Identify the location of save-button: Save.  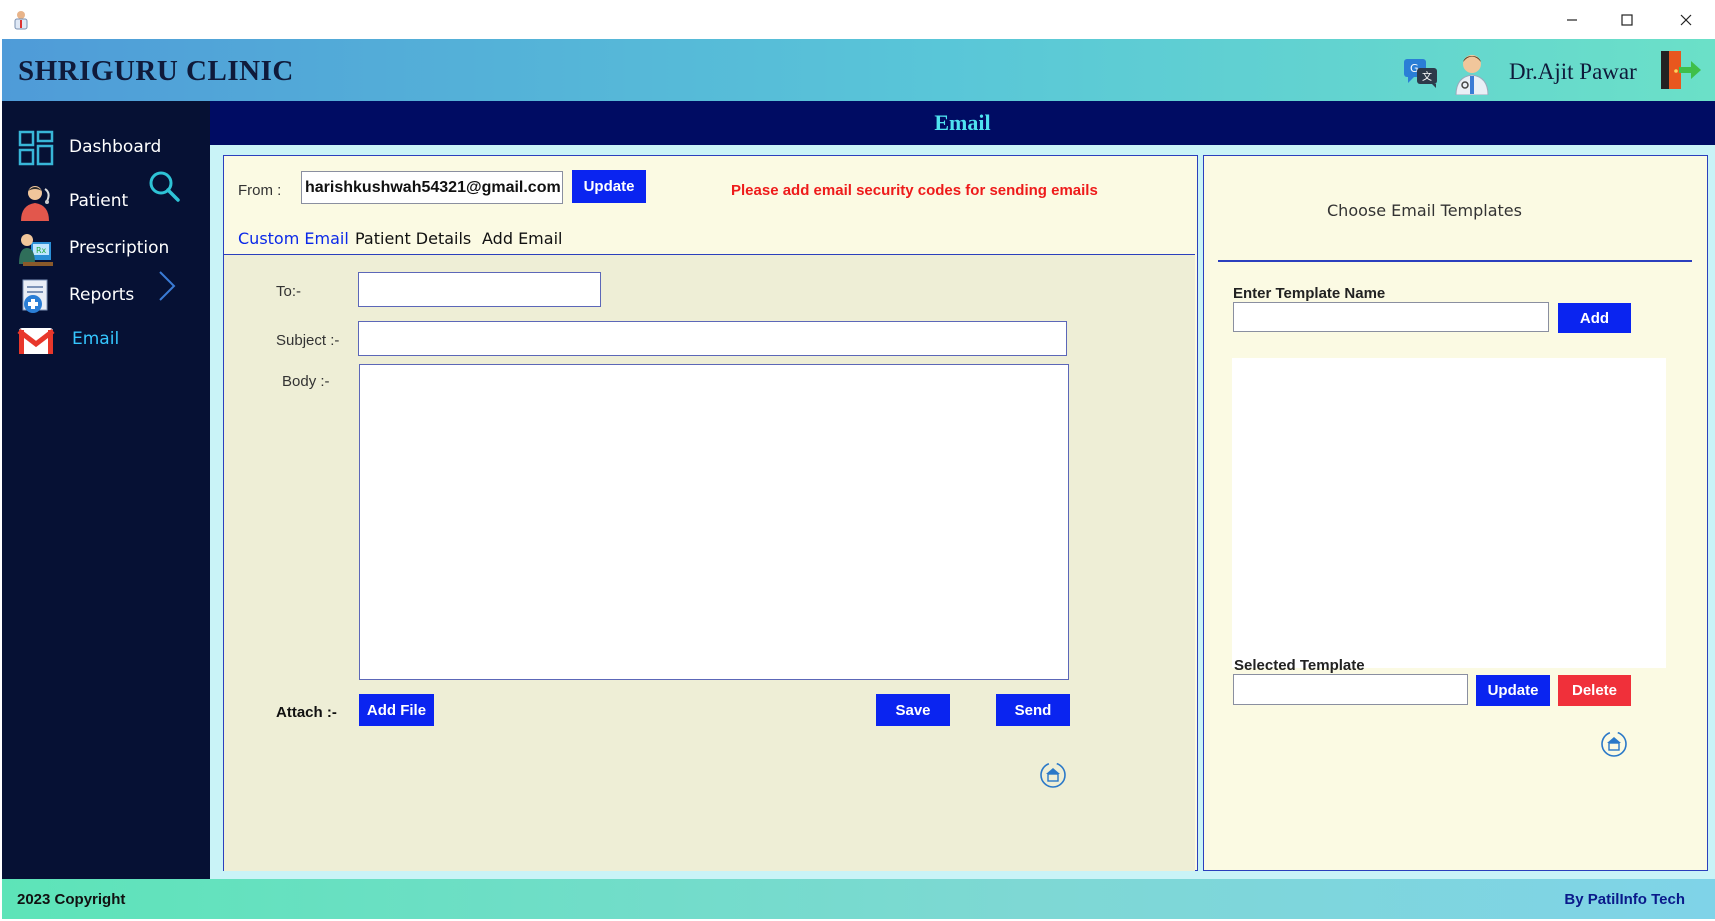
(913, 710).